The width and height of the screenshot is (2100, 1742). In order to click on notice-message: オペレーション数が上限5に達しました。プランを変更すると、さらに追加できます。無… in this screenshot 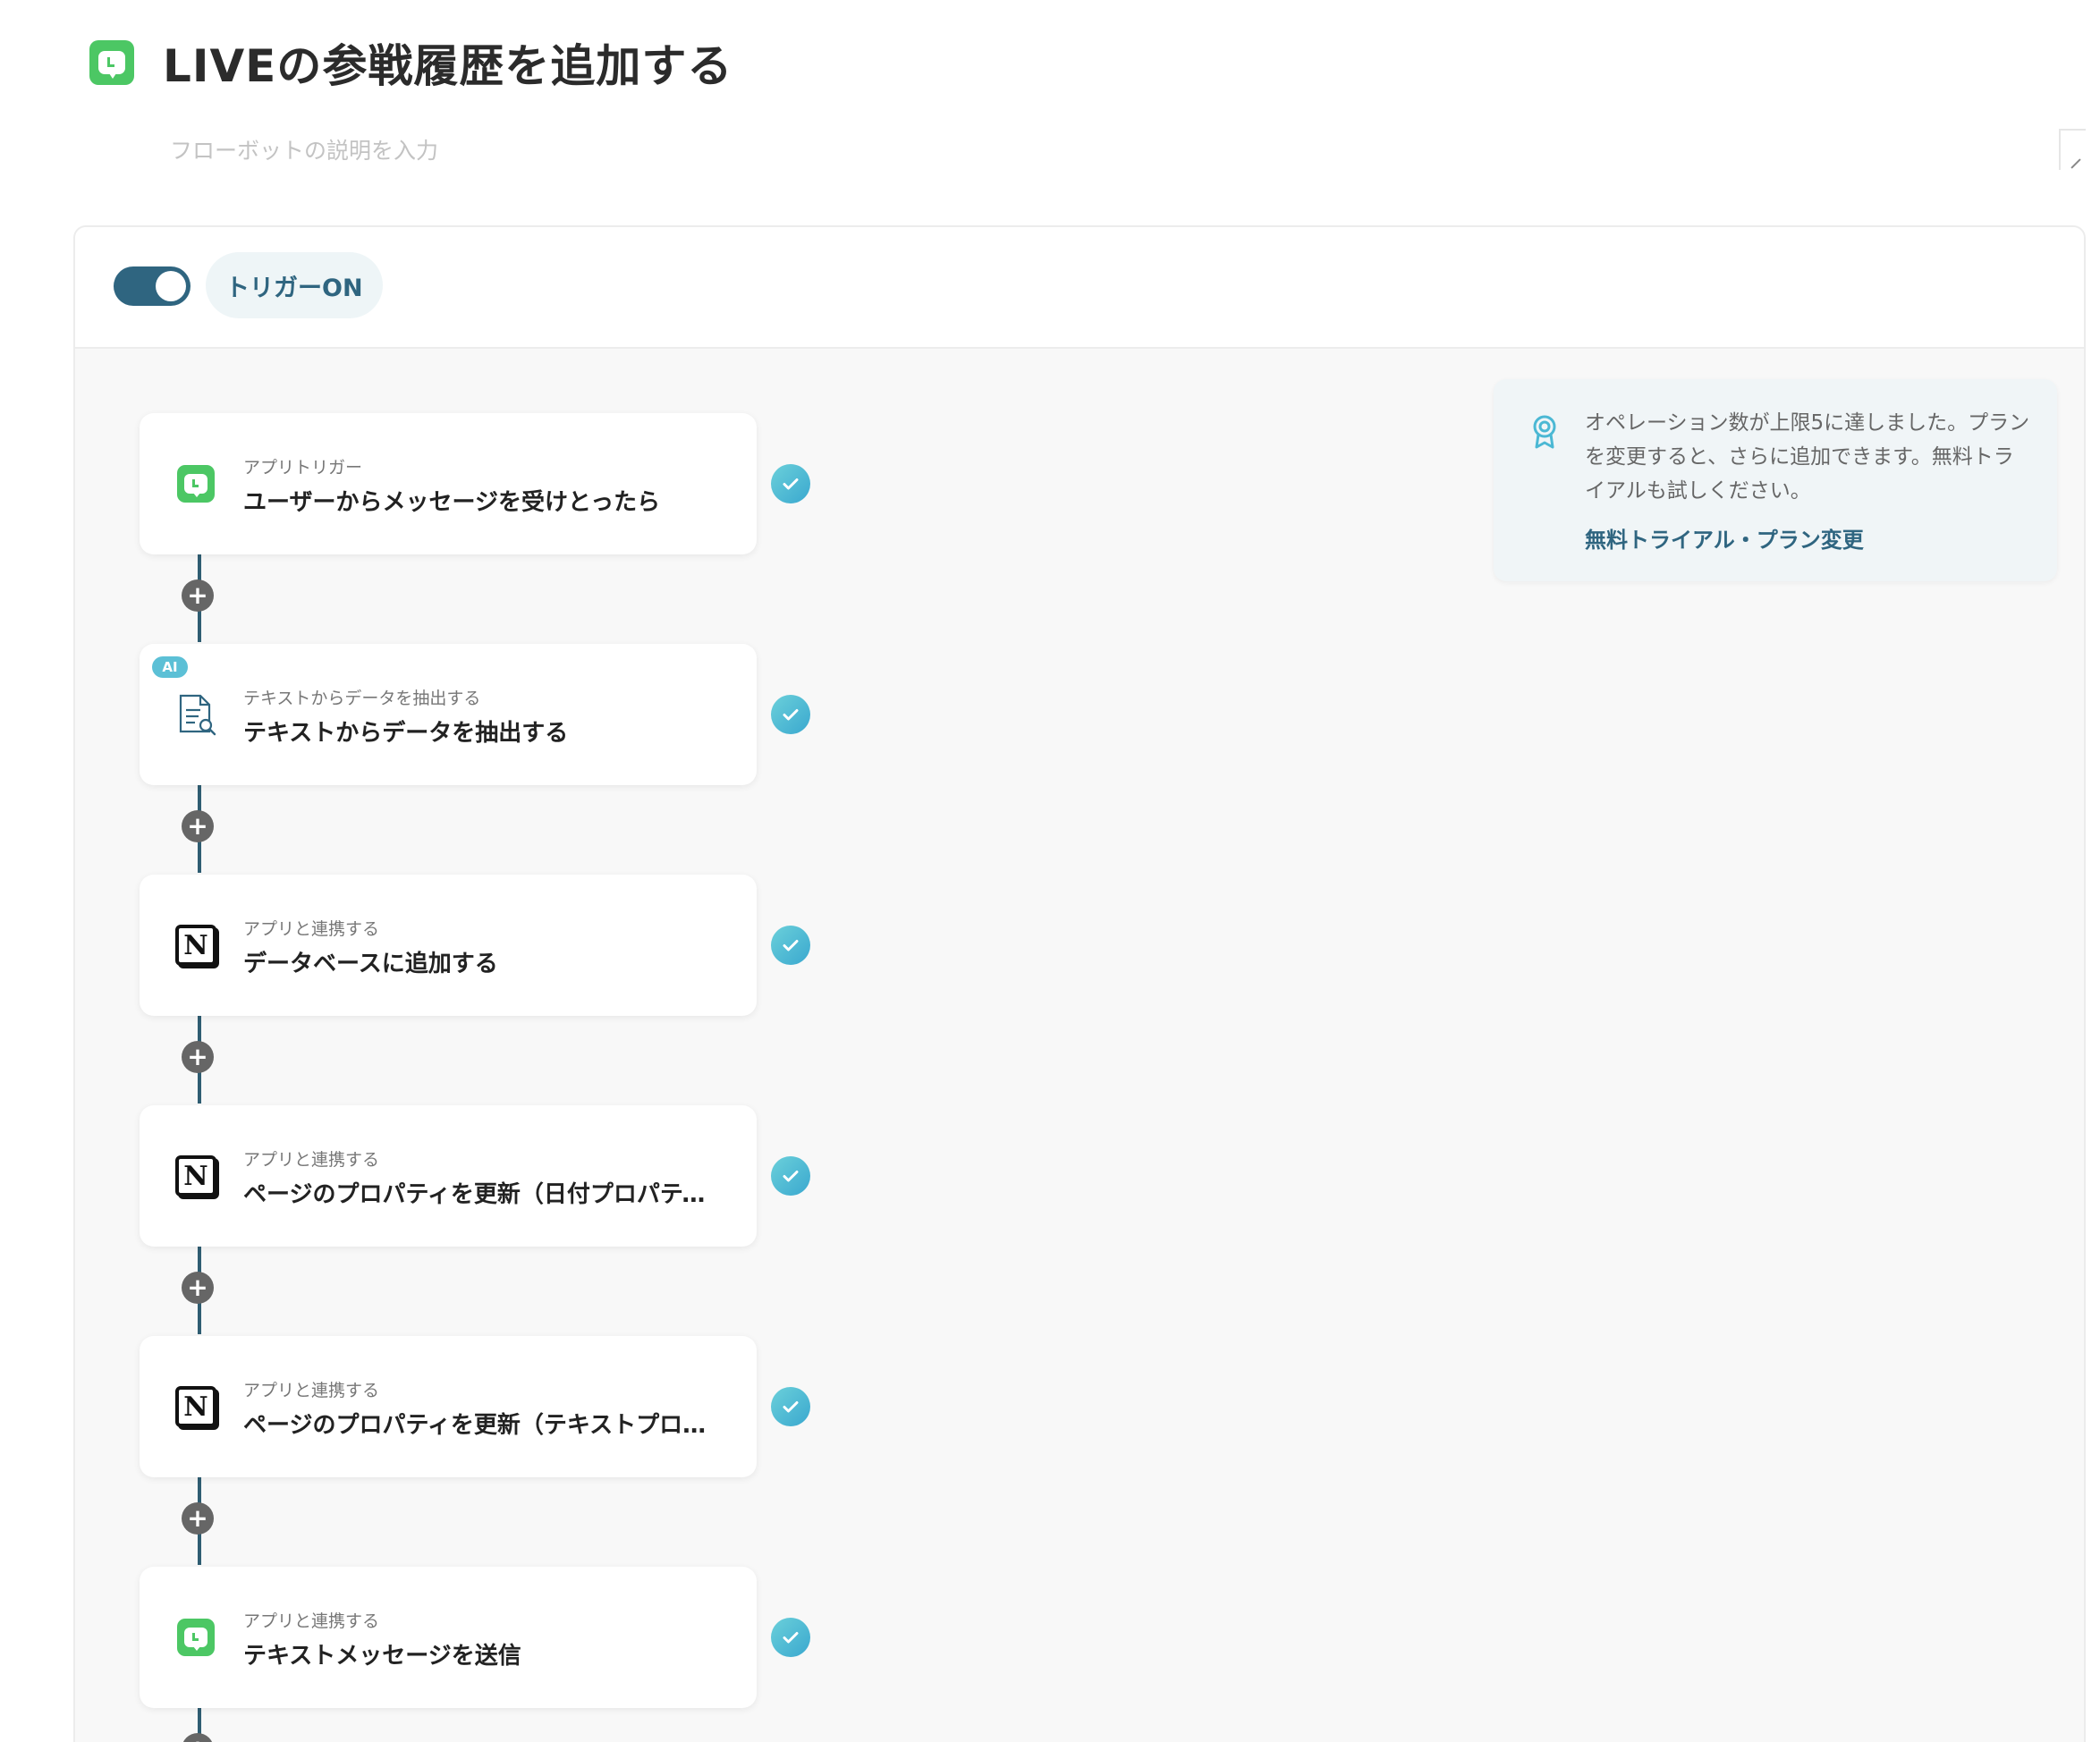, I will do `click(1807, 457)`.